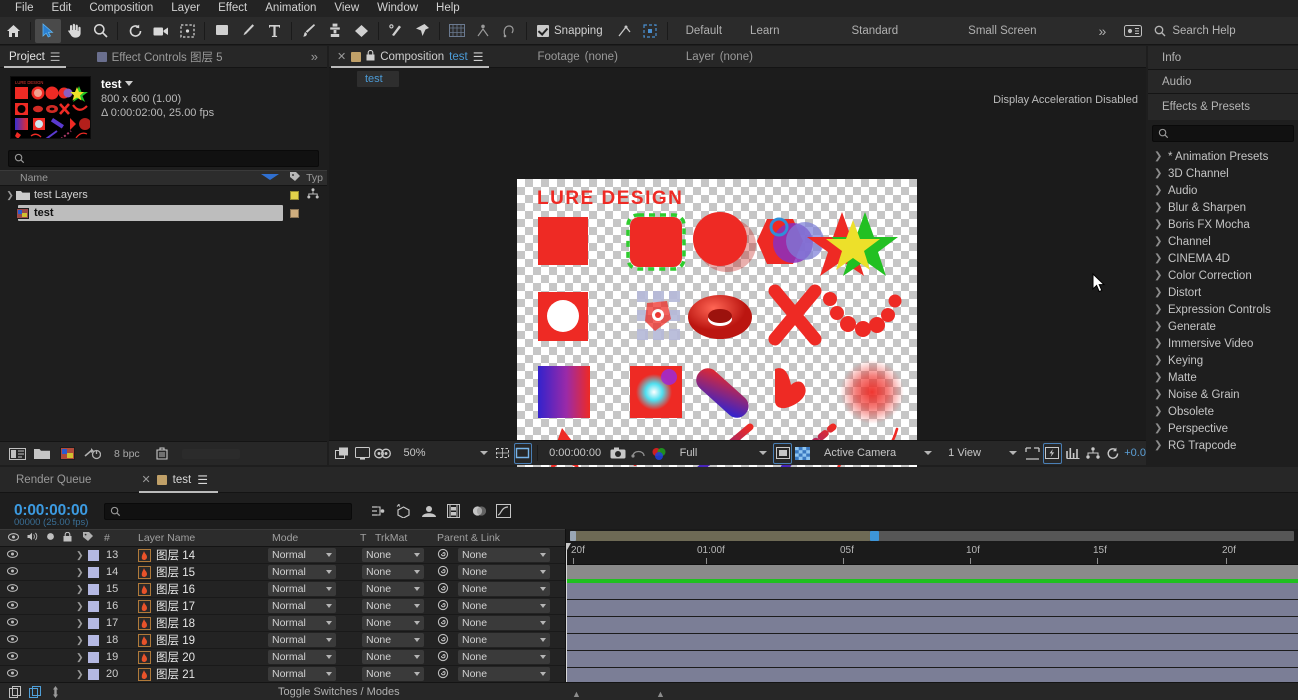  Describe the element at coordinates (618, 453) in the screenshot. I see `snapshot-icon` at that location.